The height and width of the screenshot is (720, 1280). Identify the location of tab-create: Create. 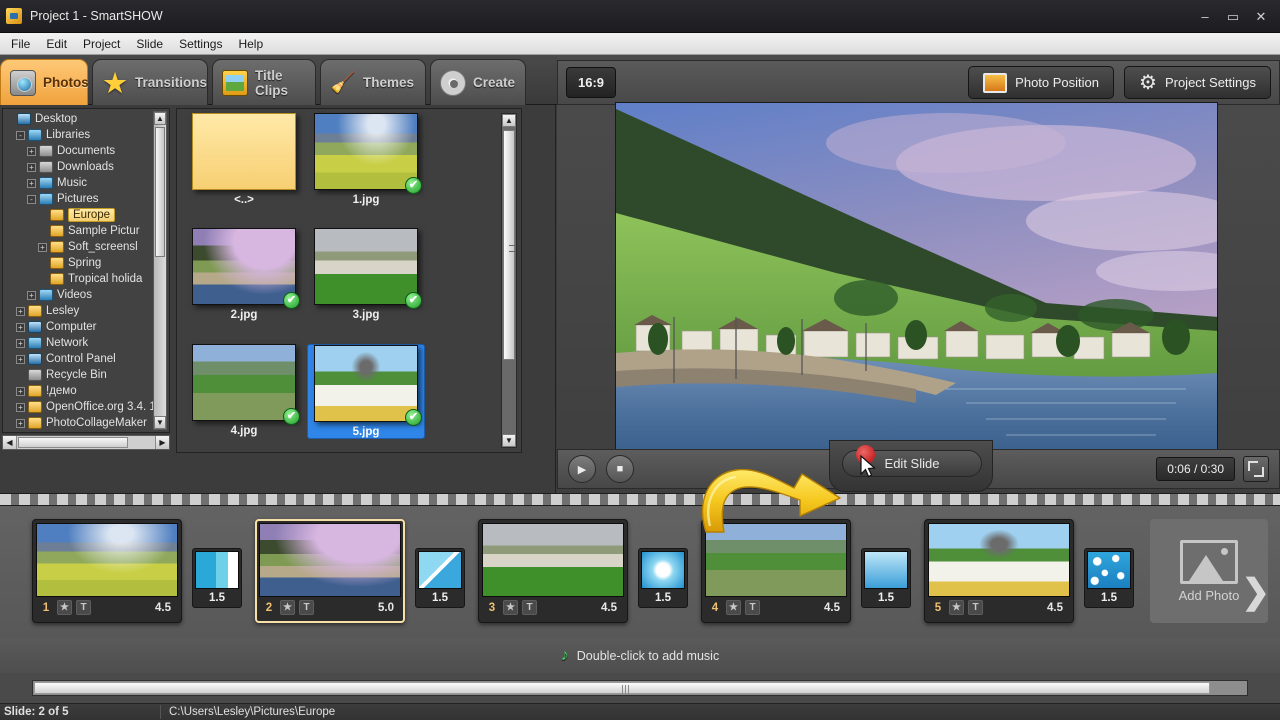
(478, 82).